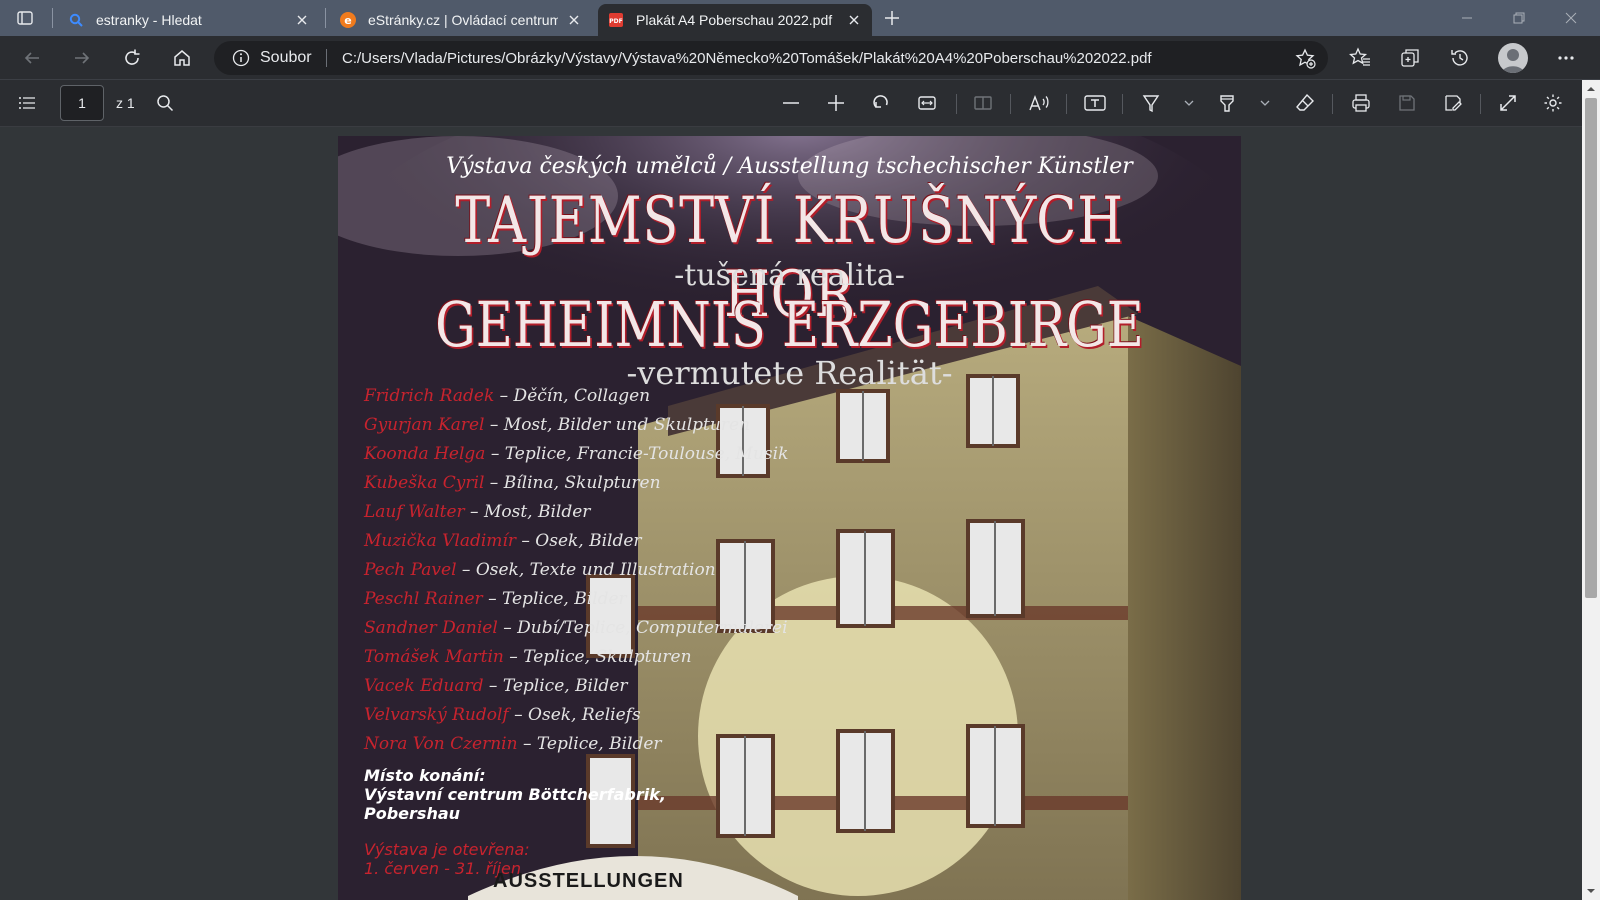 The height and width of the screenshot is (900, 1600). Describe the element at coordinates (447, 849) in the screenshot. I see `opening-label: Výstava je otevřena:` at that location.